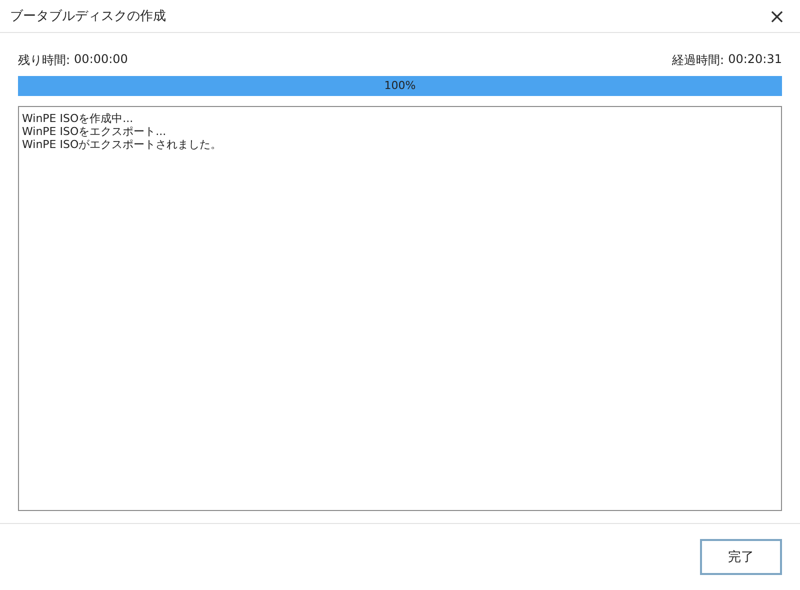 Image resolution: width=800 pixels, height=590 pixels. What do you see at coordinates (698, 60) in the screenshot?
I see `elapsed-time-label: 経過時間:` at bounding box center [698, 60].